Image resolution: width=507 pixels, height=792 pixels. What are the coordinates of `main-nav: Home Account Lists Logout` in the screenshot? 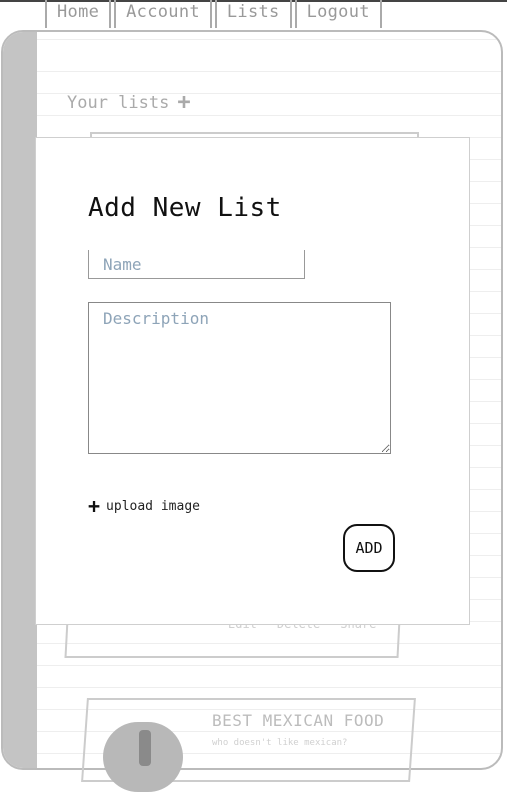 It's located at (215, 14).